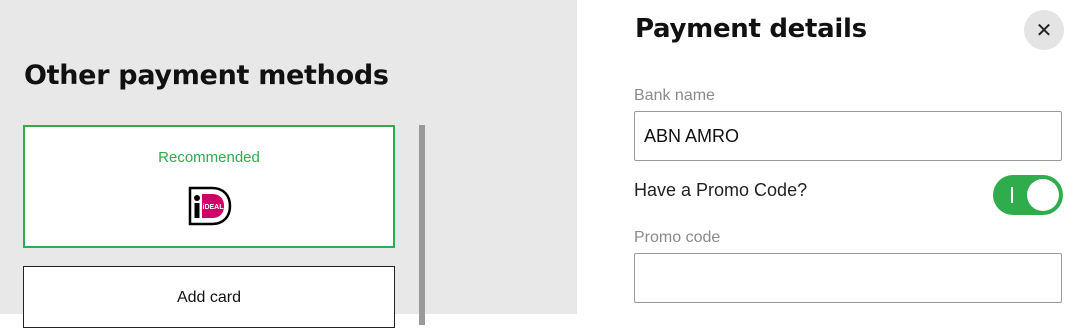  Describe the element at coordinates (848, 278) in the screenshot. I see `promo-code-field` at that location.